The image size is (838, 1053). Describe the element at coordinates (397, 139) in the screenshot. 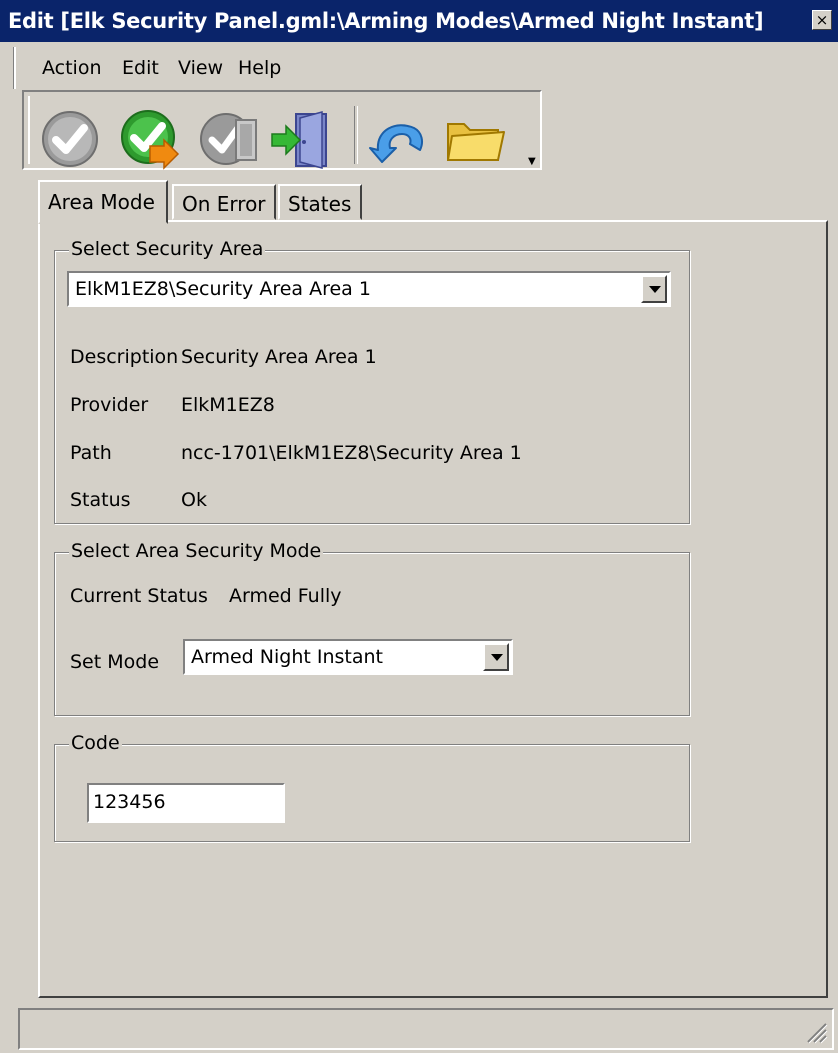

I see `undo-icon` at that location.